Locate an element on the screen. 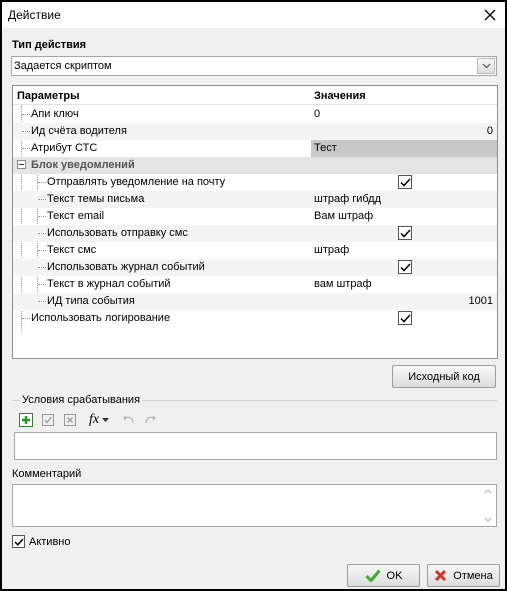  param-row: Атрибут СТС Тест is located at coordinates (255, 148).